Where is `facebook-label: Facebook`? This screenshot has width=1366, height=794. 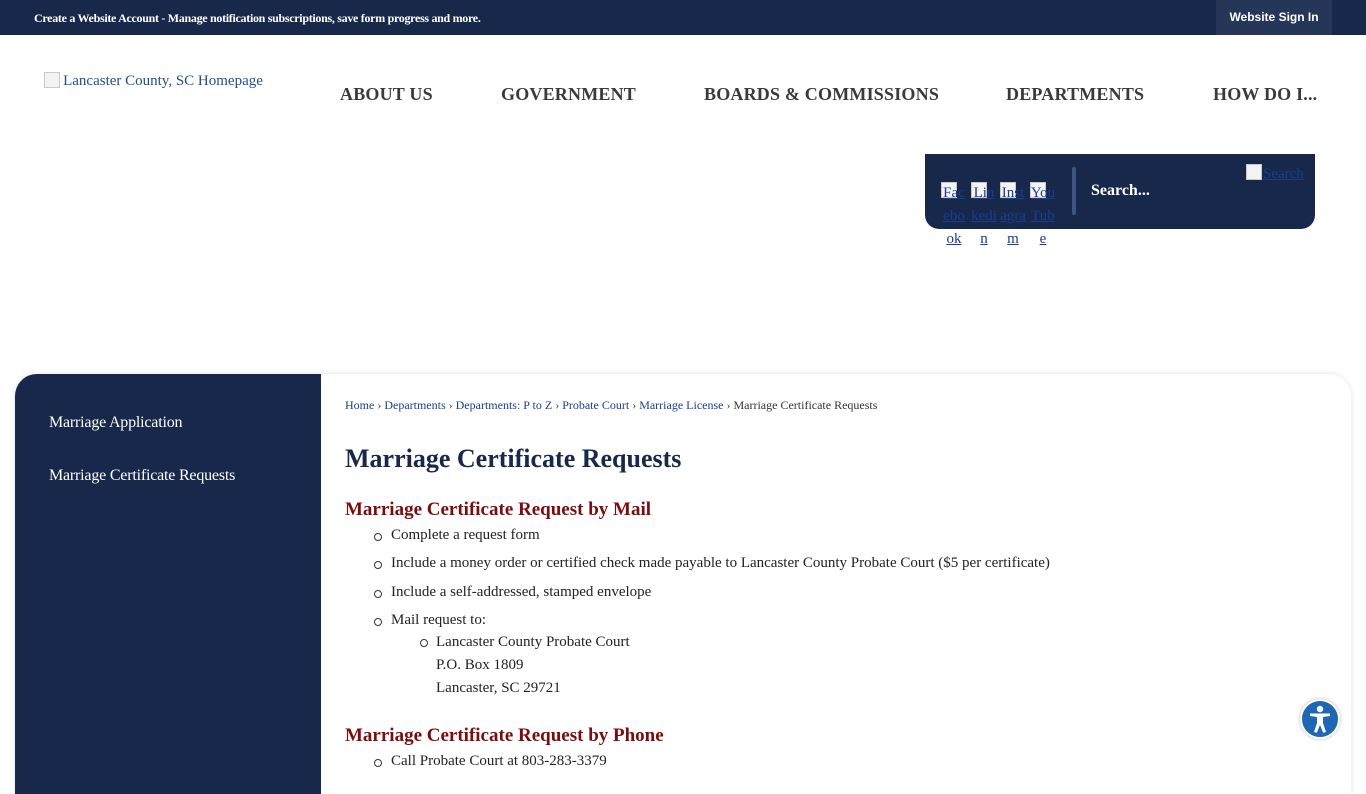 facebook-label: Facebook is located at coordinates (954, 216).